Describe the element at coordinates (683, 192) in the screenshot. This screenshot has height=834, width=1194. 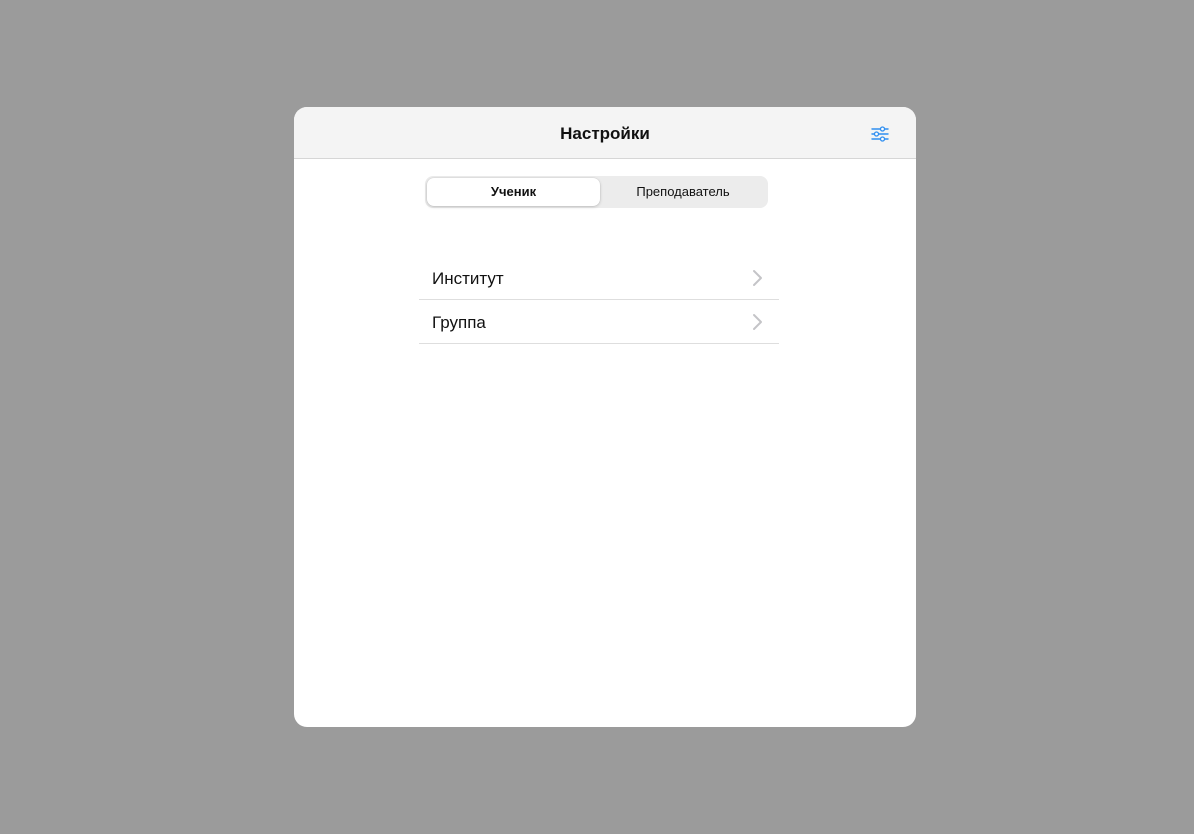
I see `segment-teacher: Преподаватель` at that location.